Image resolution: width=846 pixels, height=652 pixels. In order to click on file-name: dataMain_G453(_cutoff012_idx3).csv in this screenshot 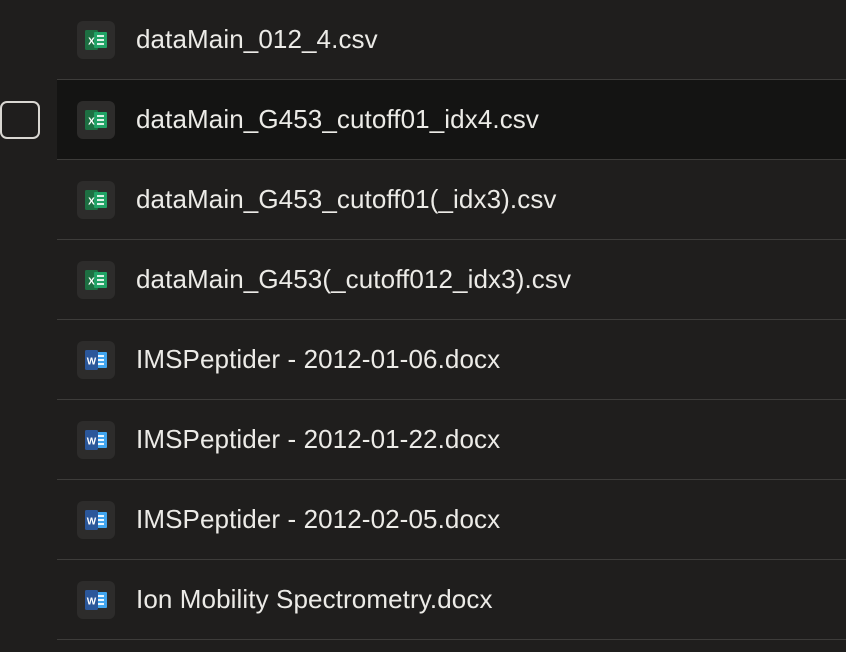, I will do `click(354, 279)`.